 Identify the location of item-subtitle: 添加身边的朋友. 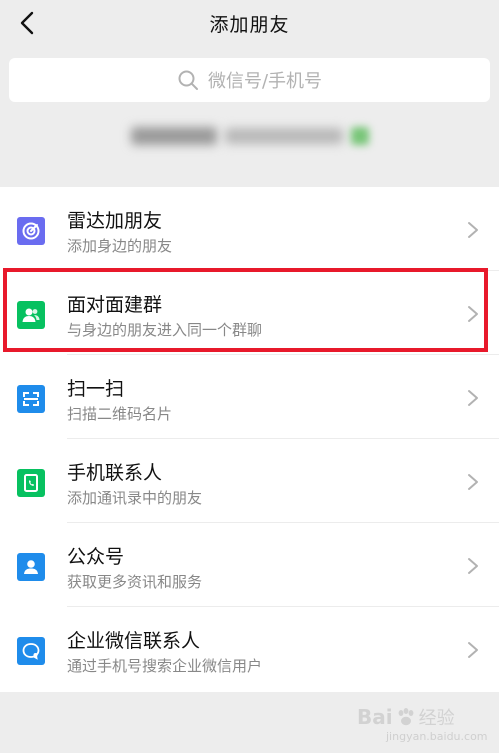
(120, 246).